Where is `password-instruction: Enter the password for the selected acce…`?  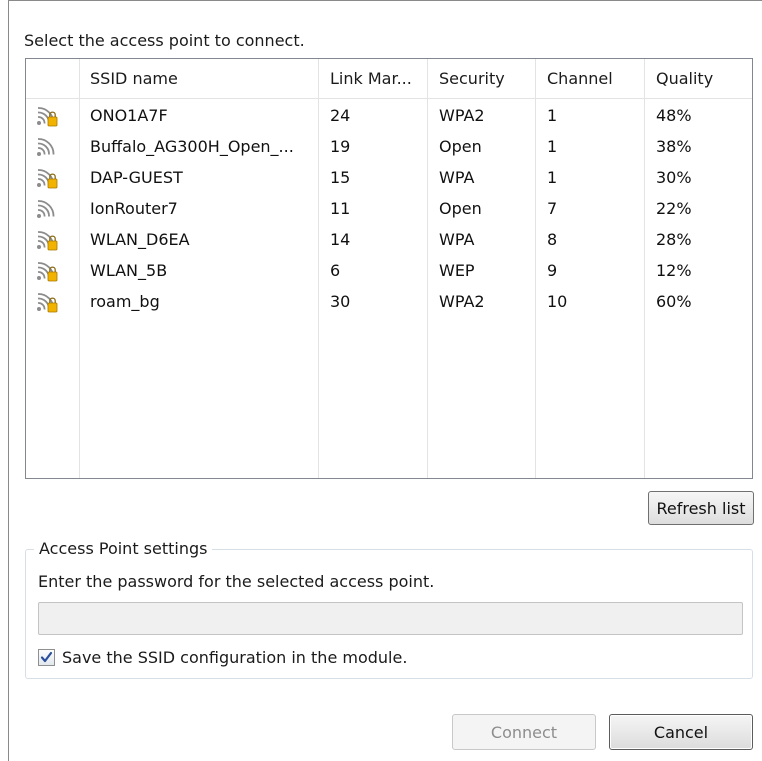 password-instruction: Enter the password for the selected acce… is located at coordinates (236, 581).